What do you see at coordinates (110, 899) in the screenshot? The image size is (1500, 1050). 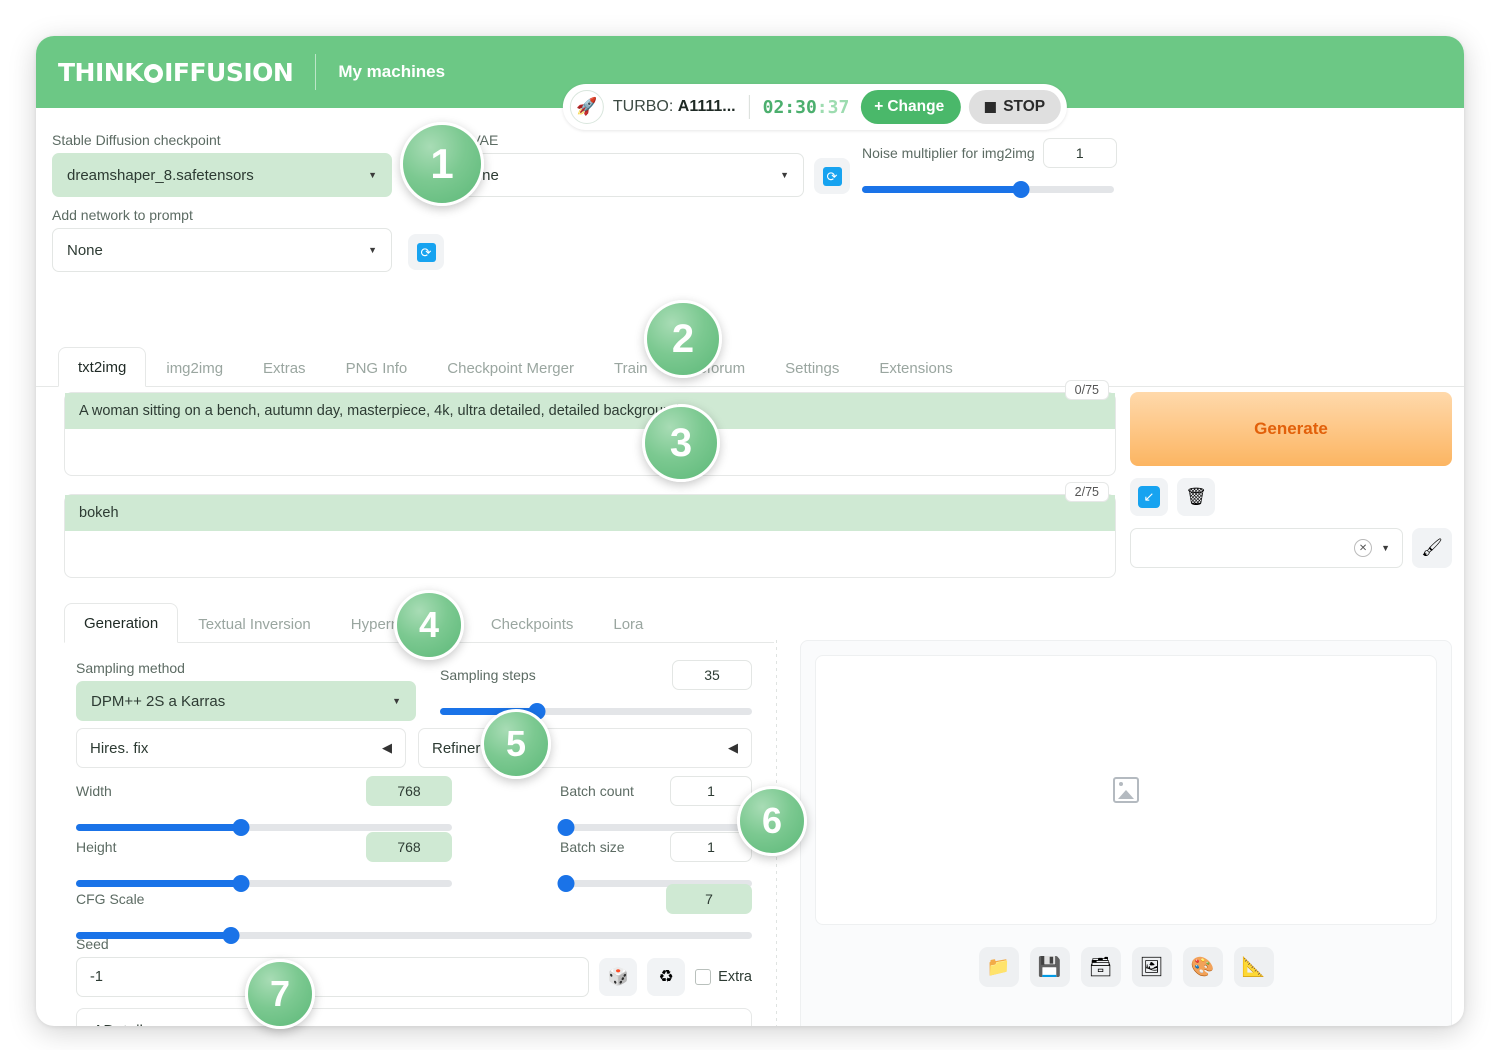 I see `cfg-scale-label: CFG Scale` at bounding box center [110, 899].